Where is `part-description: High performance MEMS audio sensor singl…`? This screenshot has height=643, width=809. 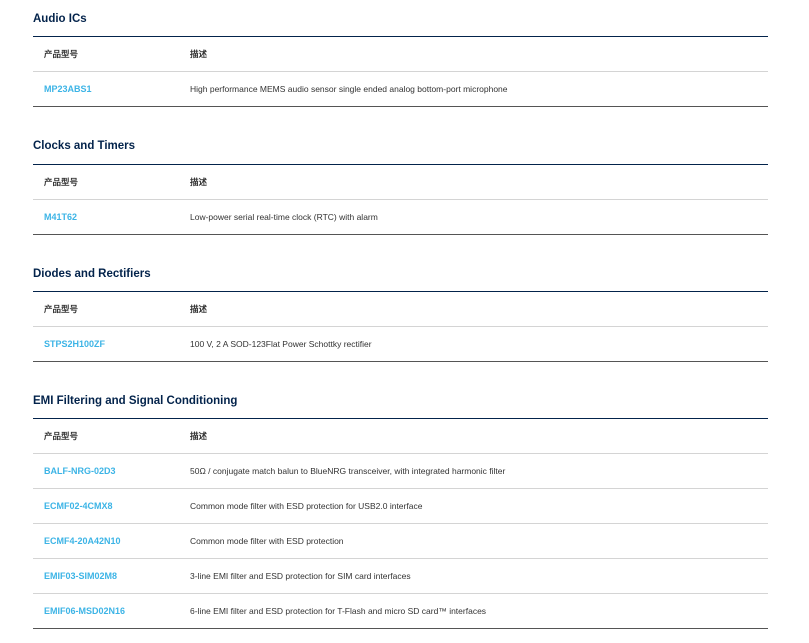 part-description: High performance MEMS audio sensor singl… is located at coordinates (349, 89).